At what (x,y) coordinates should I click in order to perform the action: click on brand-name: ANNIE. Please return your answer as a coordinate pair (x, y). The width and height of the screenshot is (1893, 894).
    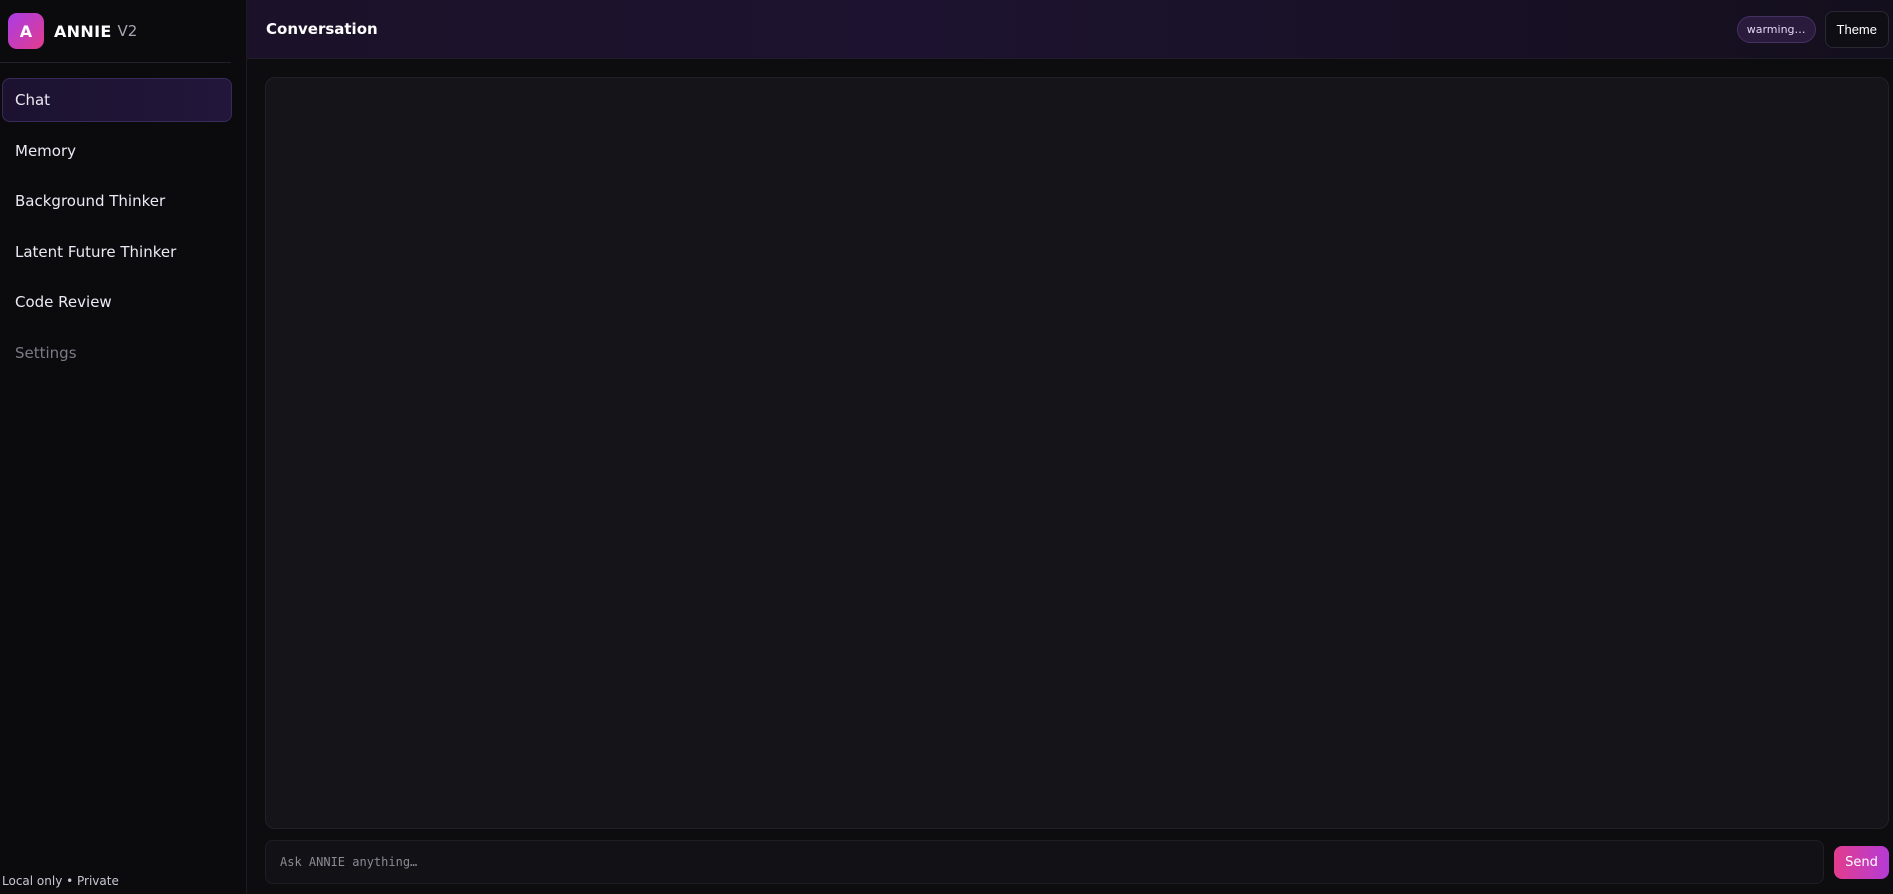
    Looking at the image, I should click on (83, 31).